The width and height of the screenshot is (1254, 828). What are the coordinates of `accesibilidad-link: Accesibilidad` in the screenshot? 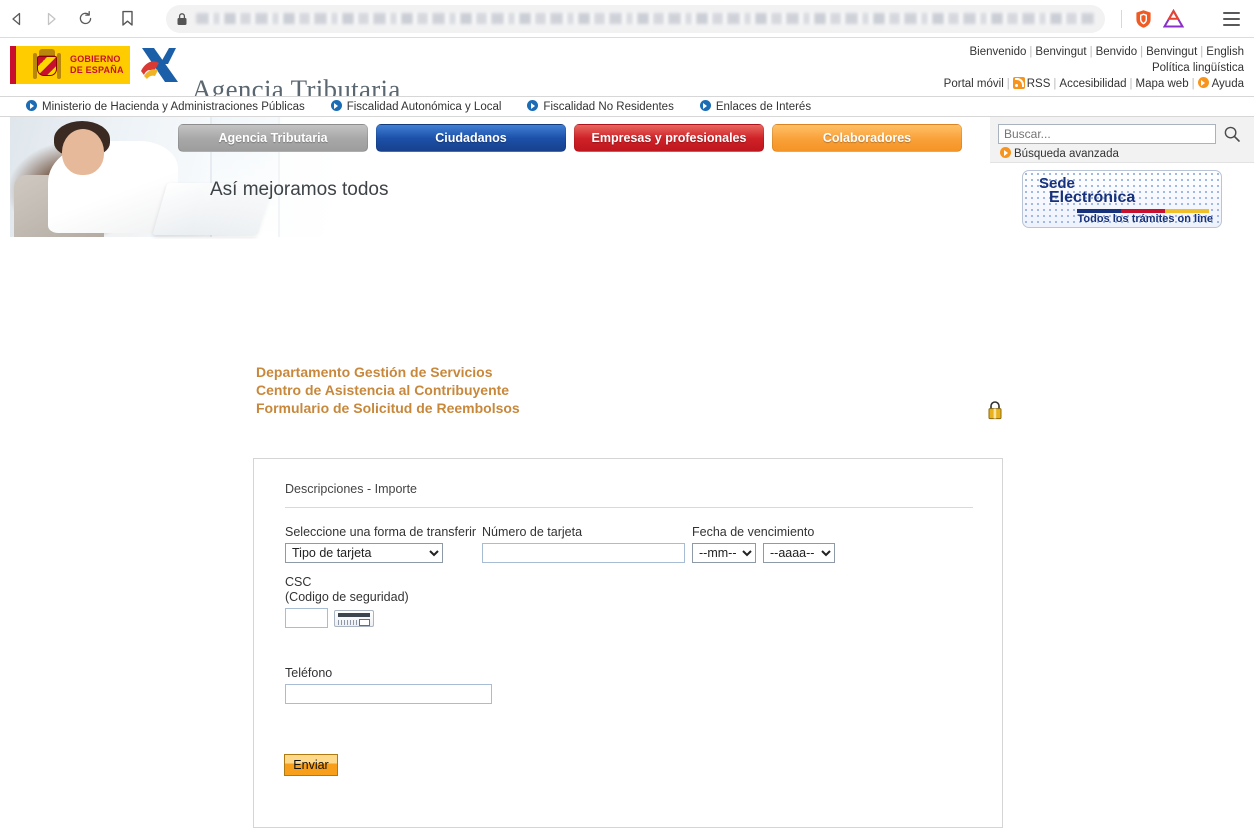 It's located at (1092, 84).